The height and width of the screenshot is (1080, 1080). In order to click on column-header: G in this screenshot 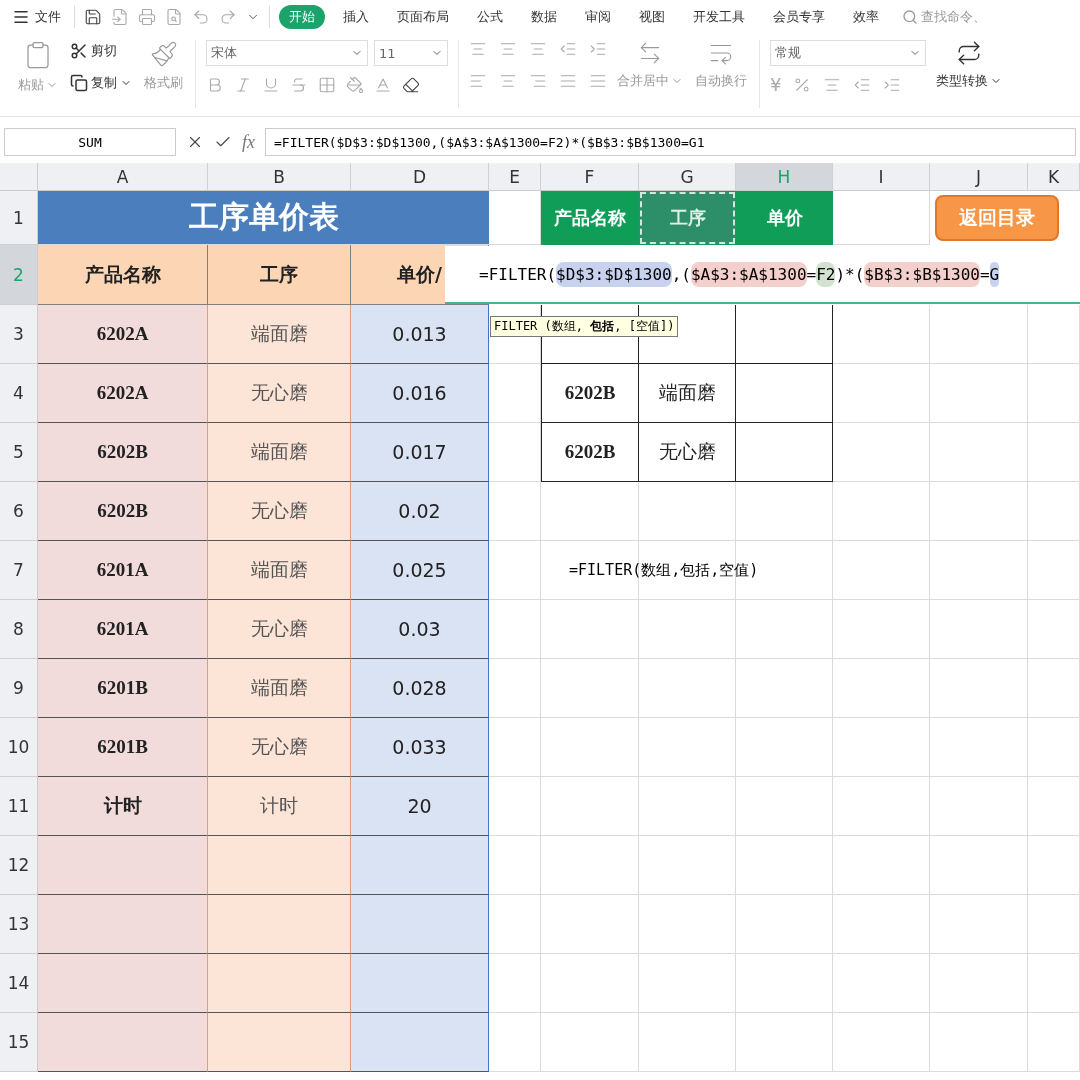, I will do `click(687, 177)`.